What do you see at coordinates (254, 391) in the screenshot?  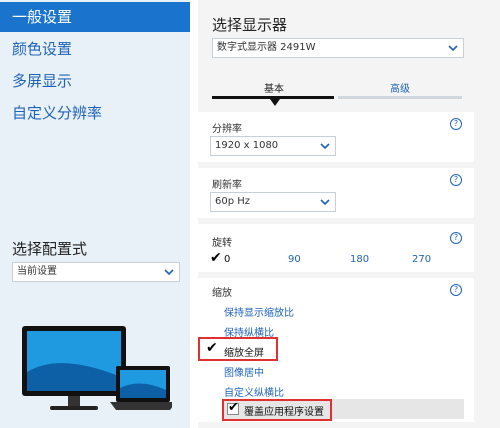 I see `scaling-option-custom-aspect: 自定义纵横比` at bounding box center [254, 391].